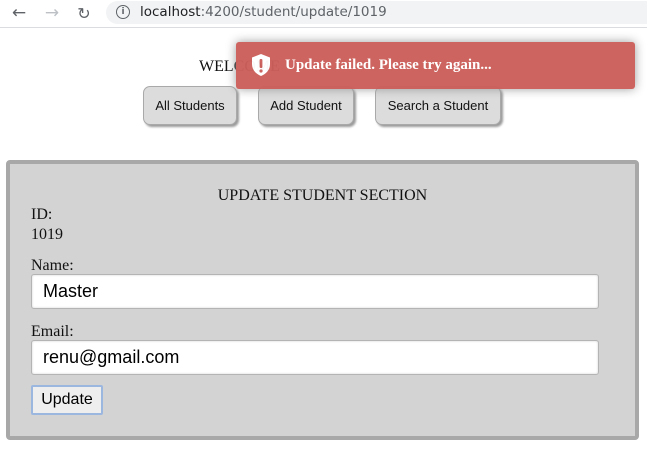  I want to click on url-host: localhost, so click(170, 12).